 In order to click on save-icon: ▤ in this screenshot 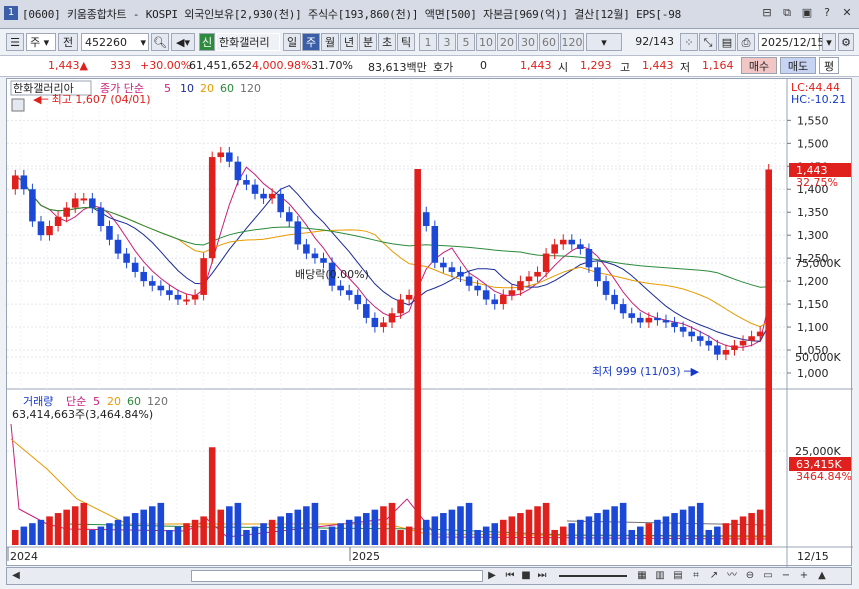, I will do `click(727, 42)`.